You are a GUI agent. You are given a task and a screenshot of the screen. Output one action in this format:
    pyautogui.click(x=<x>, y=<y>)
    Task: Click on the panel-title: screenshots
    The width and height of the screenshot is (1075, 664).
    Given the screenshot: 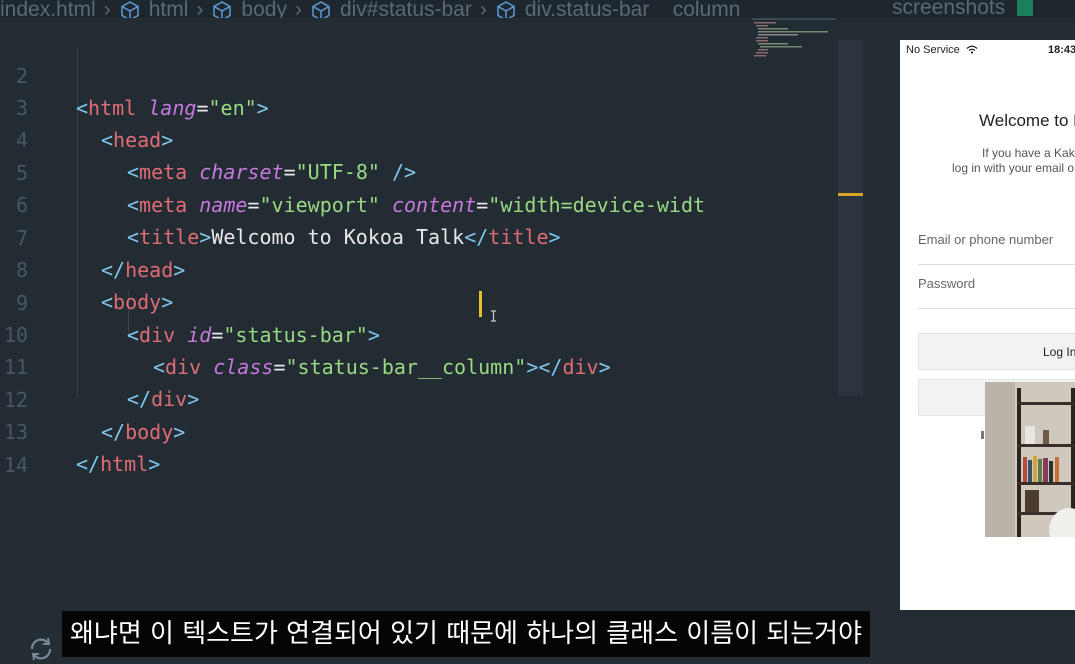 What is the action you would take?
    pyautogui.click(x=948, y=9)
    